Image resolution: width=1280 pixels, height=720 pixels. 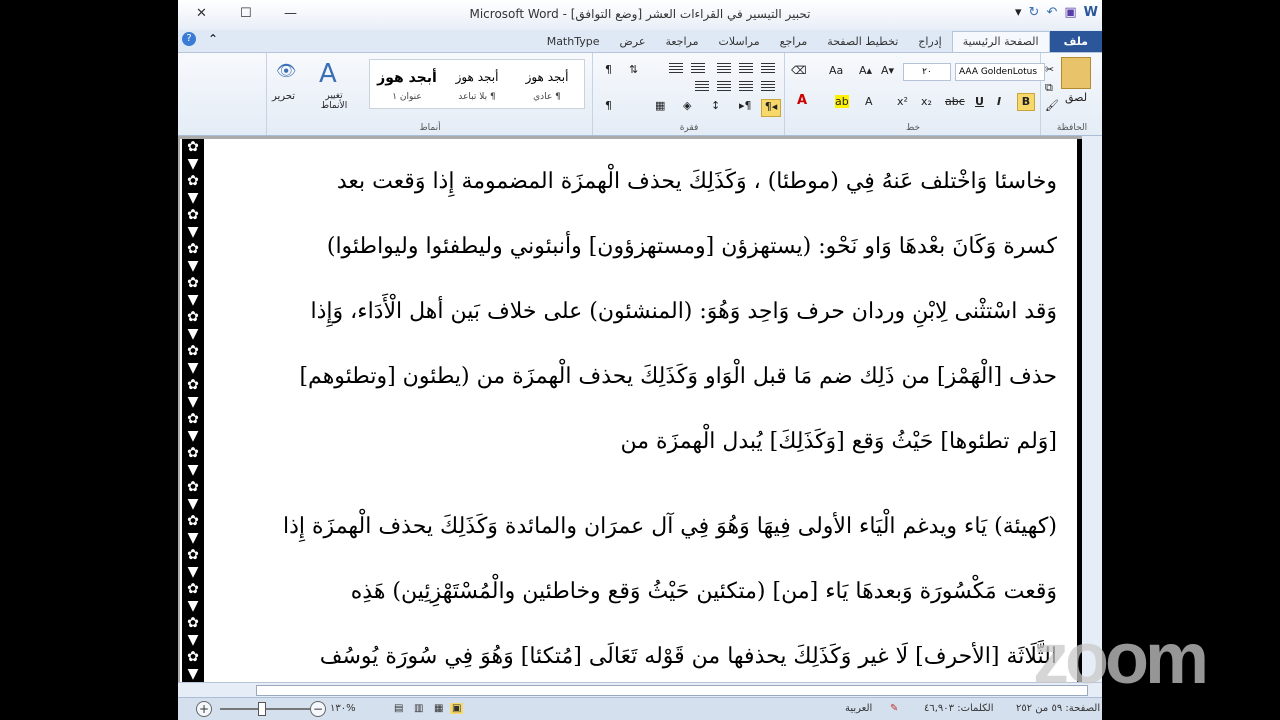 What do you see at coordinates (887, 70) in the screenshot?
I see `shrink-font-icon: A▾` at bounding box center [887, 70].